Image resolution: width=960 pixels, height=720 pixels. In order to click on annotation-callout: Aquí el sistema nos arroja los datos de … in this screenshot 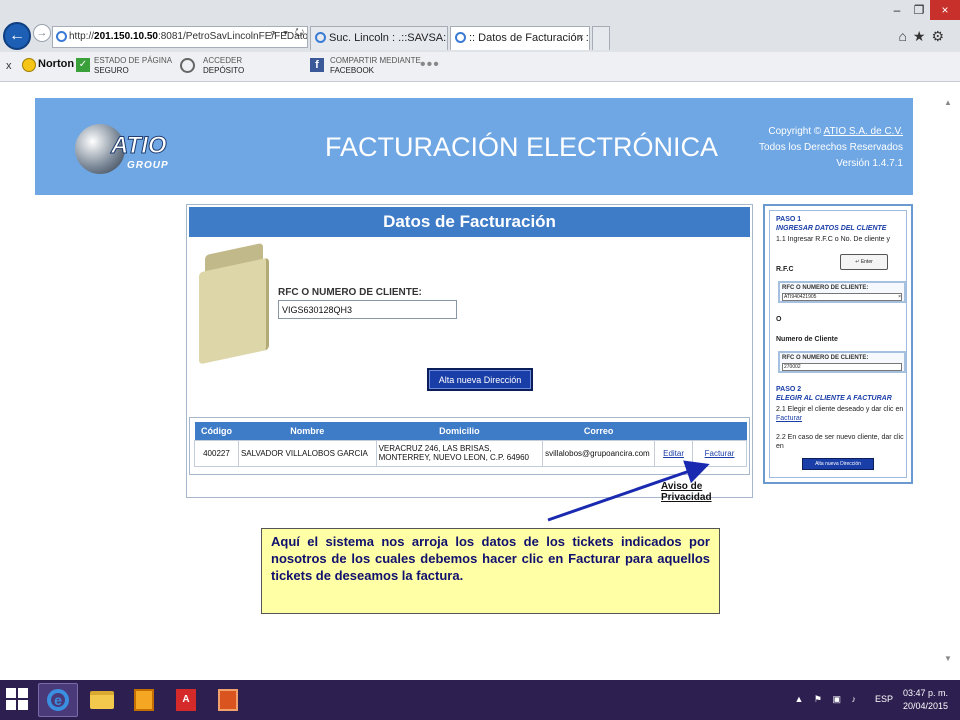, I will do `click(490, 571)`.